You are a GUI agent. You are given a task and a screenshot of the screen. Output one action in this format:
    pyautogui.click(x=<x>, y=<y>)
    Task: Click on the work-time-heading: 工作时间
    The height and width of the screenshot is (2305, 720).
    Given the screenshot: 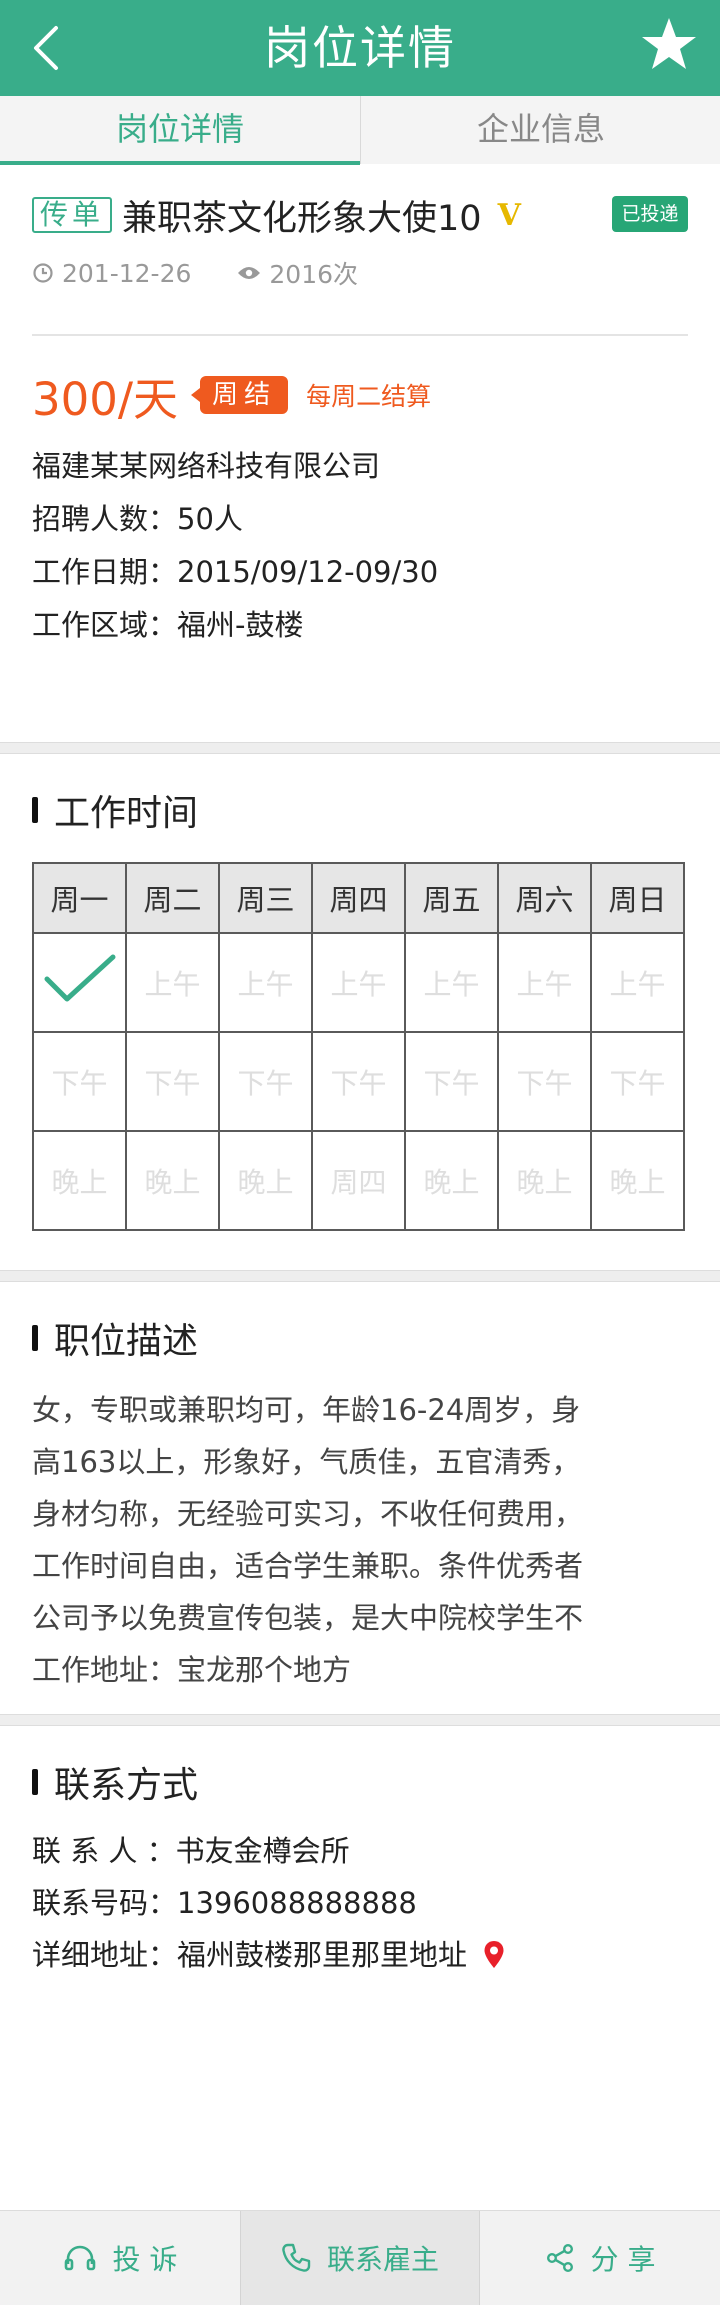 What is the action you would take?
    pyautogui.click(x=115, y=812)
    